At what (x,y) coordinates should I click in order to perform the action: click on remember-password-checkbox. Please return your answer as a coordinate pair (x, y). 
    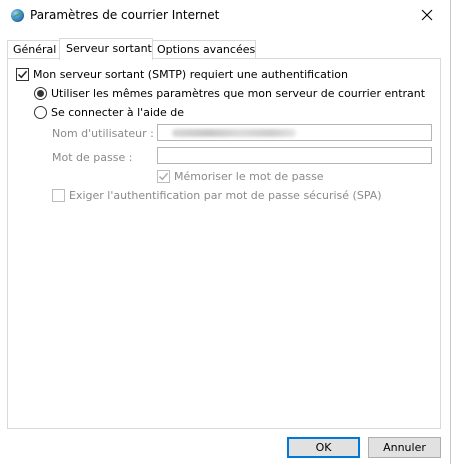
    Looking at the image, I should click on (163, 176).